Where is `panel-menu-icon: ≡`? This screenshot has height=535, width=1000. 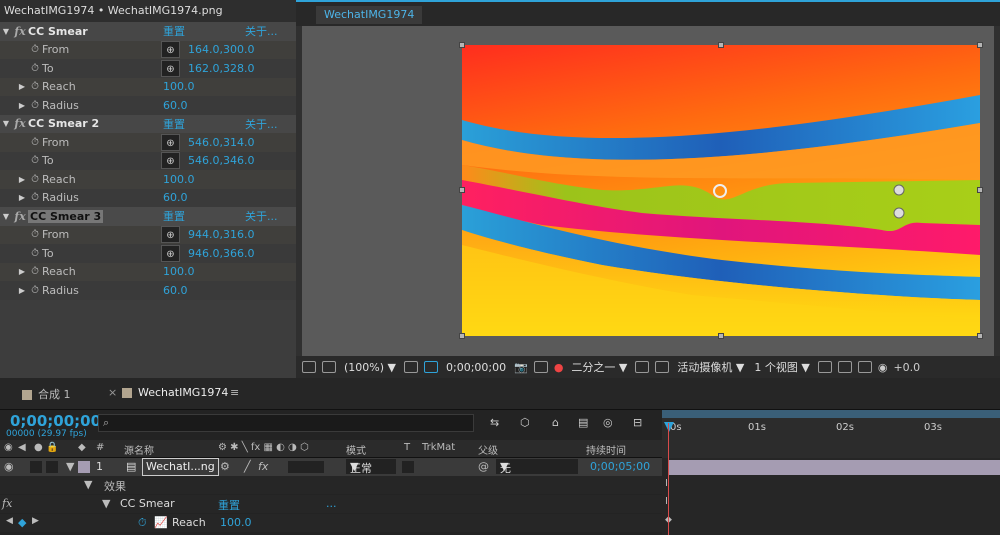
panel-menu-icon: ≡ is located at coordinates (234, 392).